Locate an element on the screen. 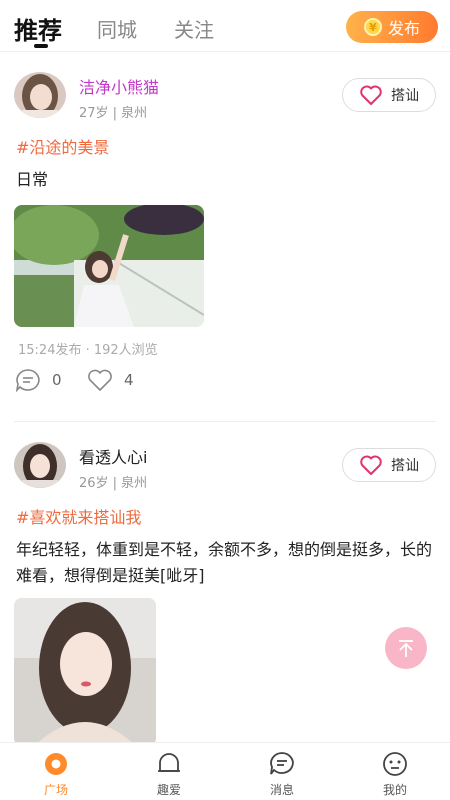  comment-icon is located at coordinates (27, 380).